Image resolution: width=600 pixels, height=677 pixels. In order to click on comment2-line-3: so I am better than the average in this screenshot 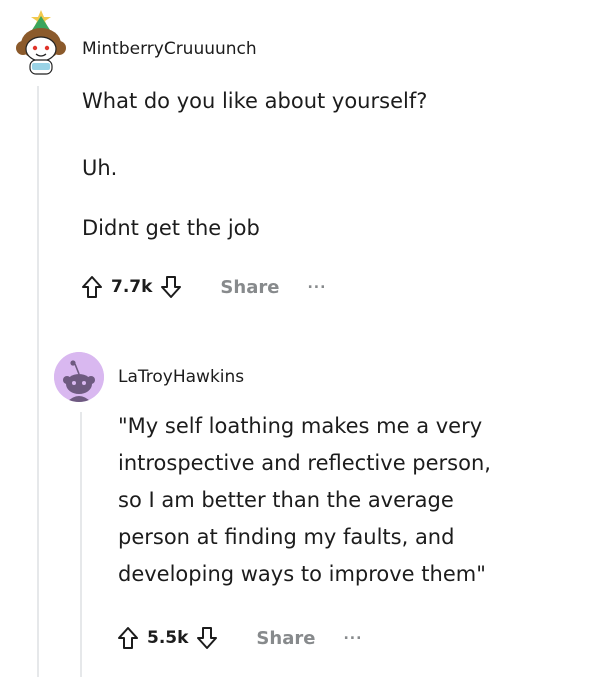, I will do `click(286, 500)`.